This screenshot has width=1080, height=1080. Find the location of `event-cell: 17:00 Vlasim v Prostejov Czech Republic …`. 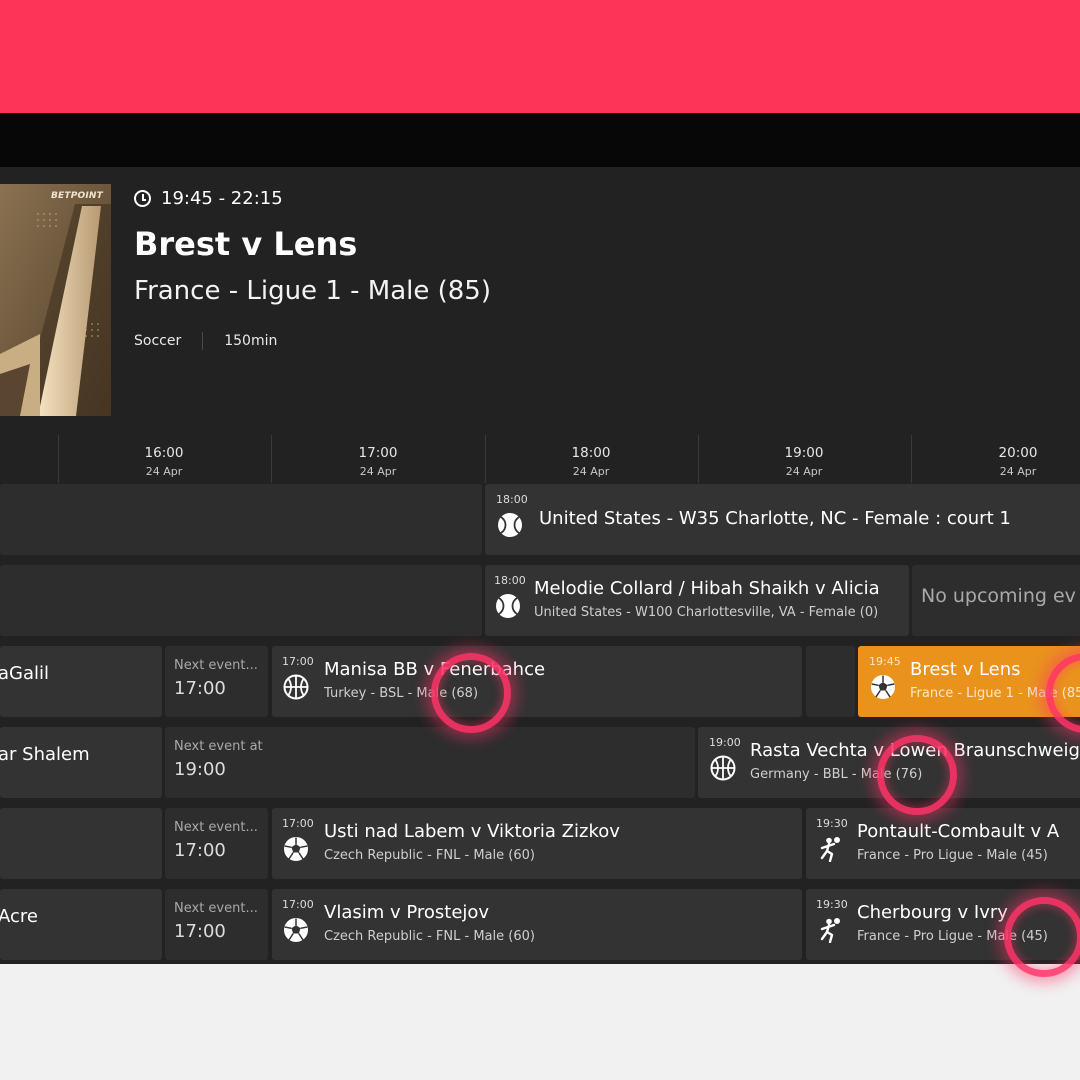

event-cell: 17:00 Vlasim v Prostejov Czech Republic … is located at coordinates (537, 924).